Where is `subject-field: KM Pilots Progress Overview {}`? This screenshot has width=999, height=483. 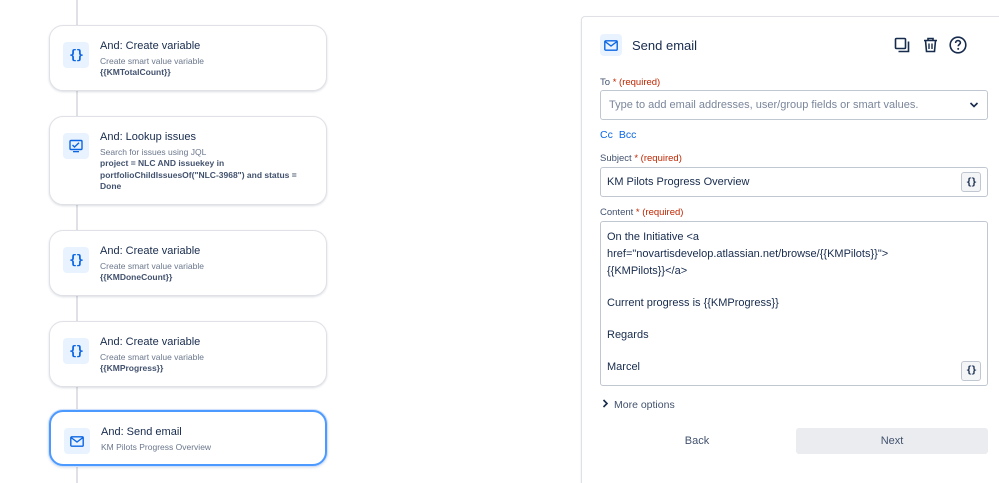 subject-field: KM Pilots Progress Overview {} is located at coordinates (794, 182).